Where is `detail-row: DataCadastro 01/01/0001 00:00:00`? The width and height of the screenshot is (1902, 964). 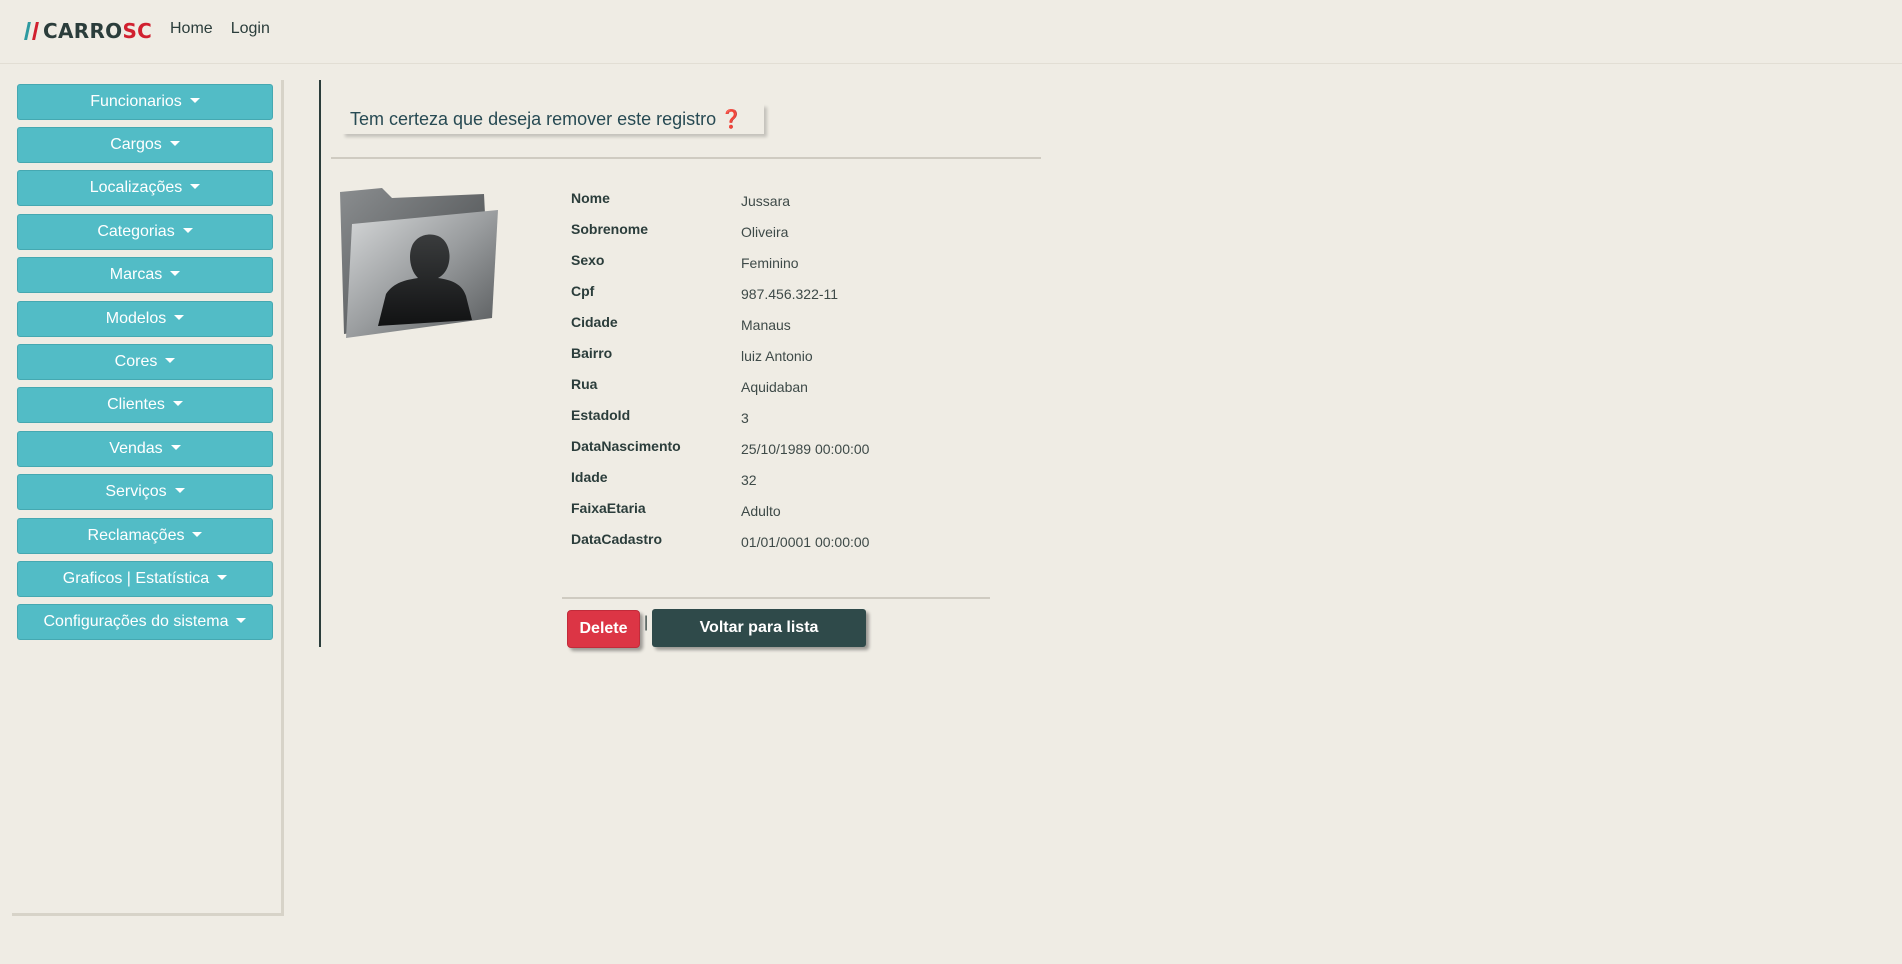 detail-row: DataCadastro 01/01/0001 00:00:00 is located at coordinates (781, 546).